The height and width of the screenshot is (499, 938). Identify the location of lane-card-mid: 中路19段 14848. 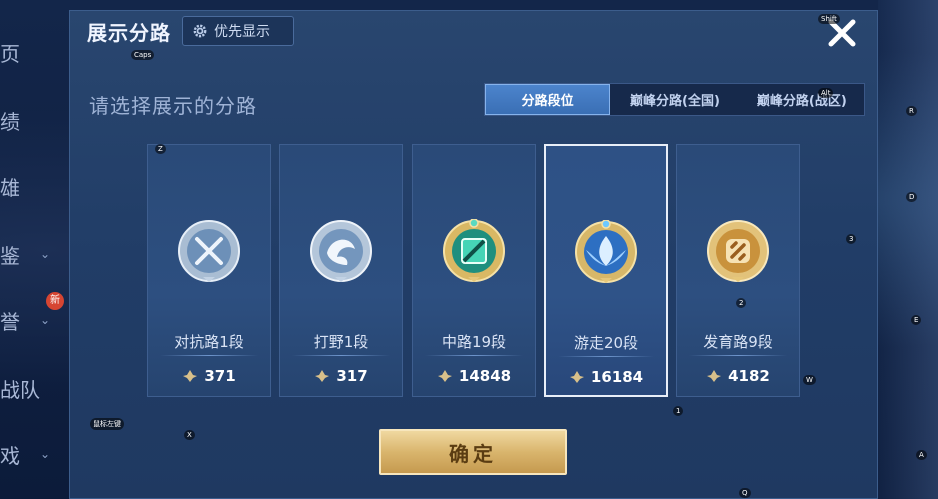
(474, 270).